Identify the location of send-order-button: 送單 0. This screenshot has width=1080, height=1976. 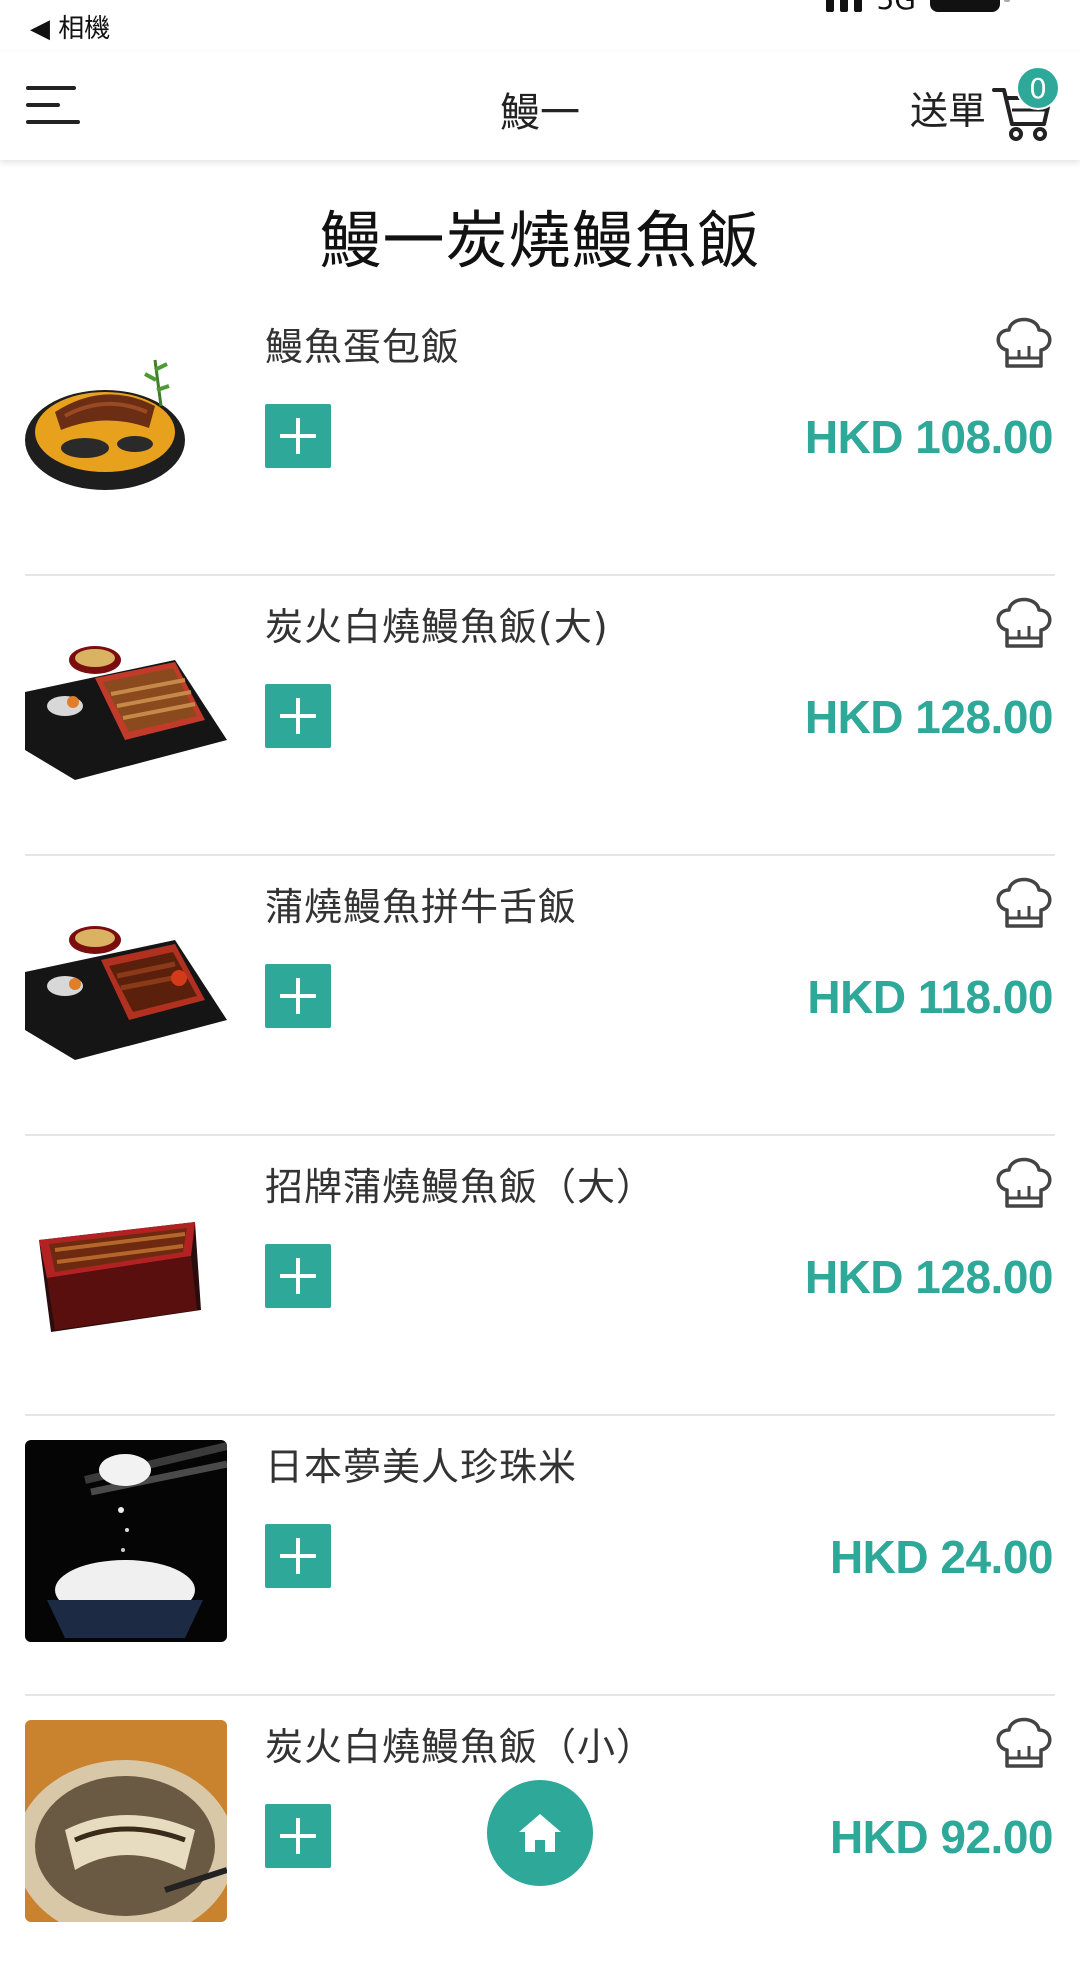
(984, 107).